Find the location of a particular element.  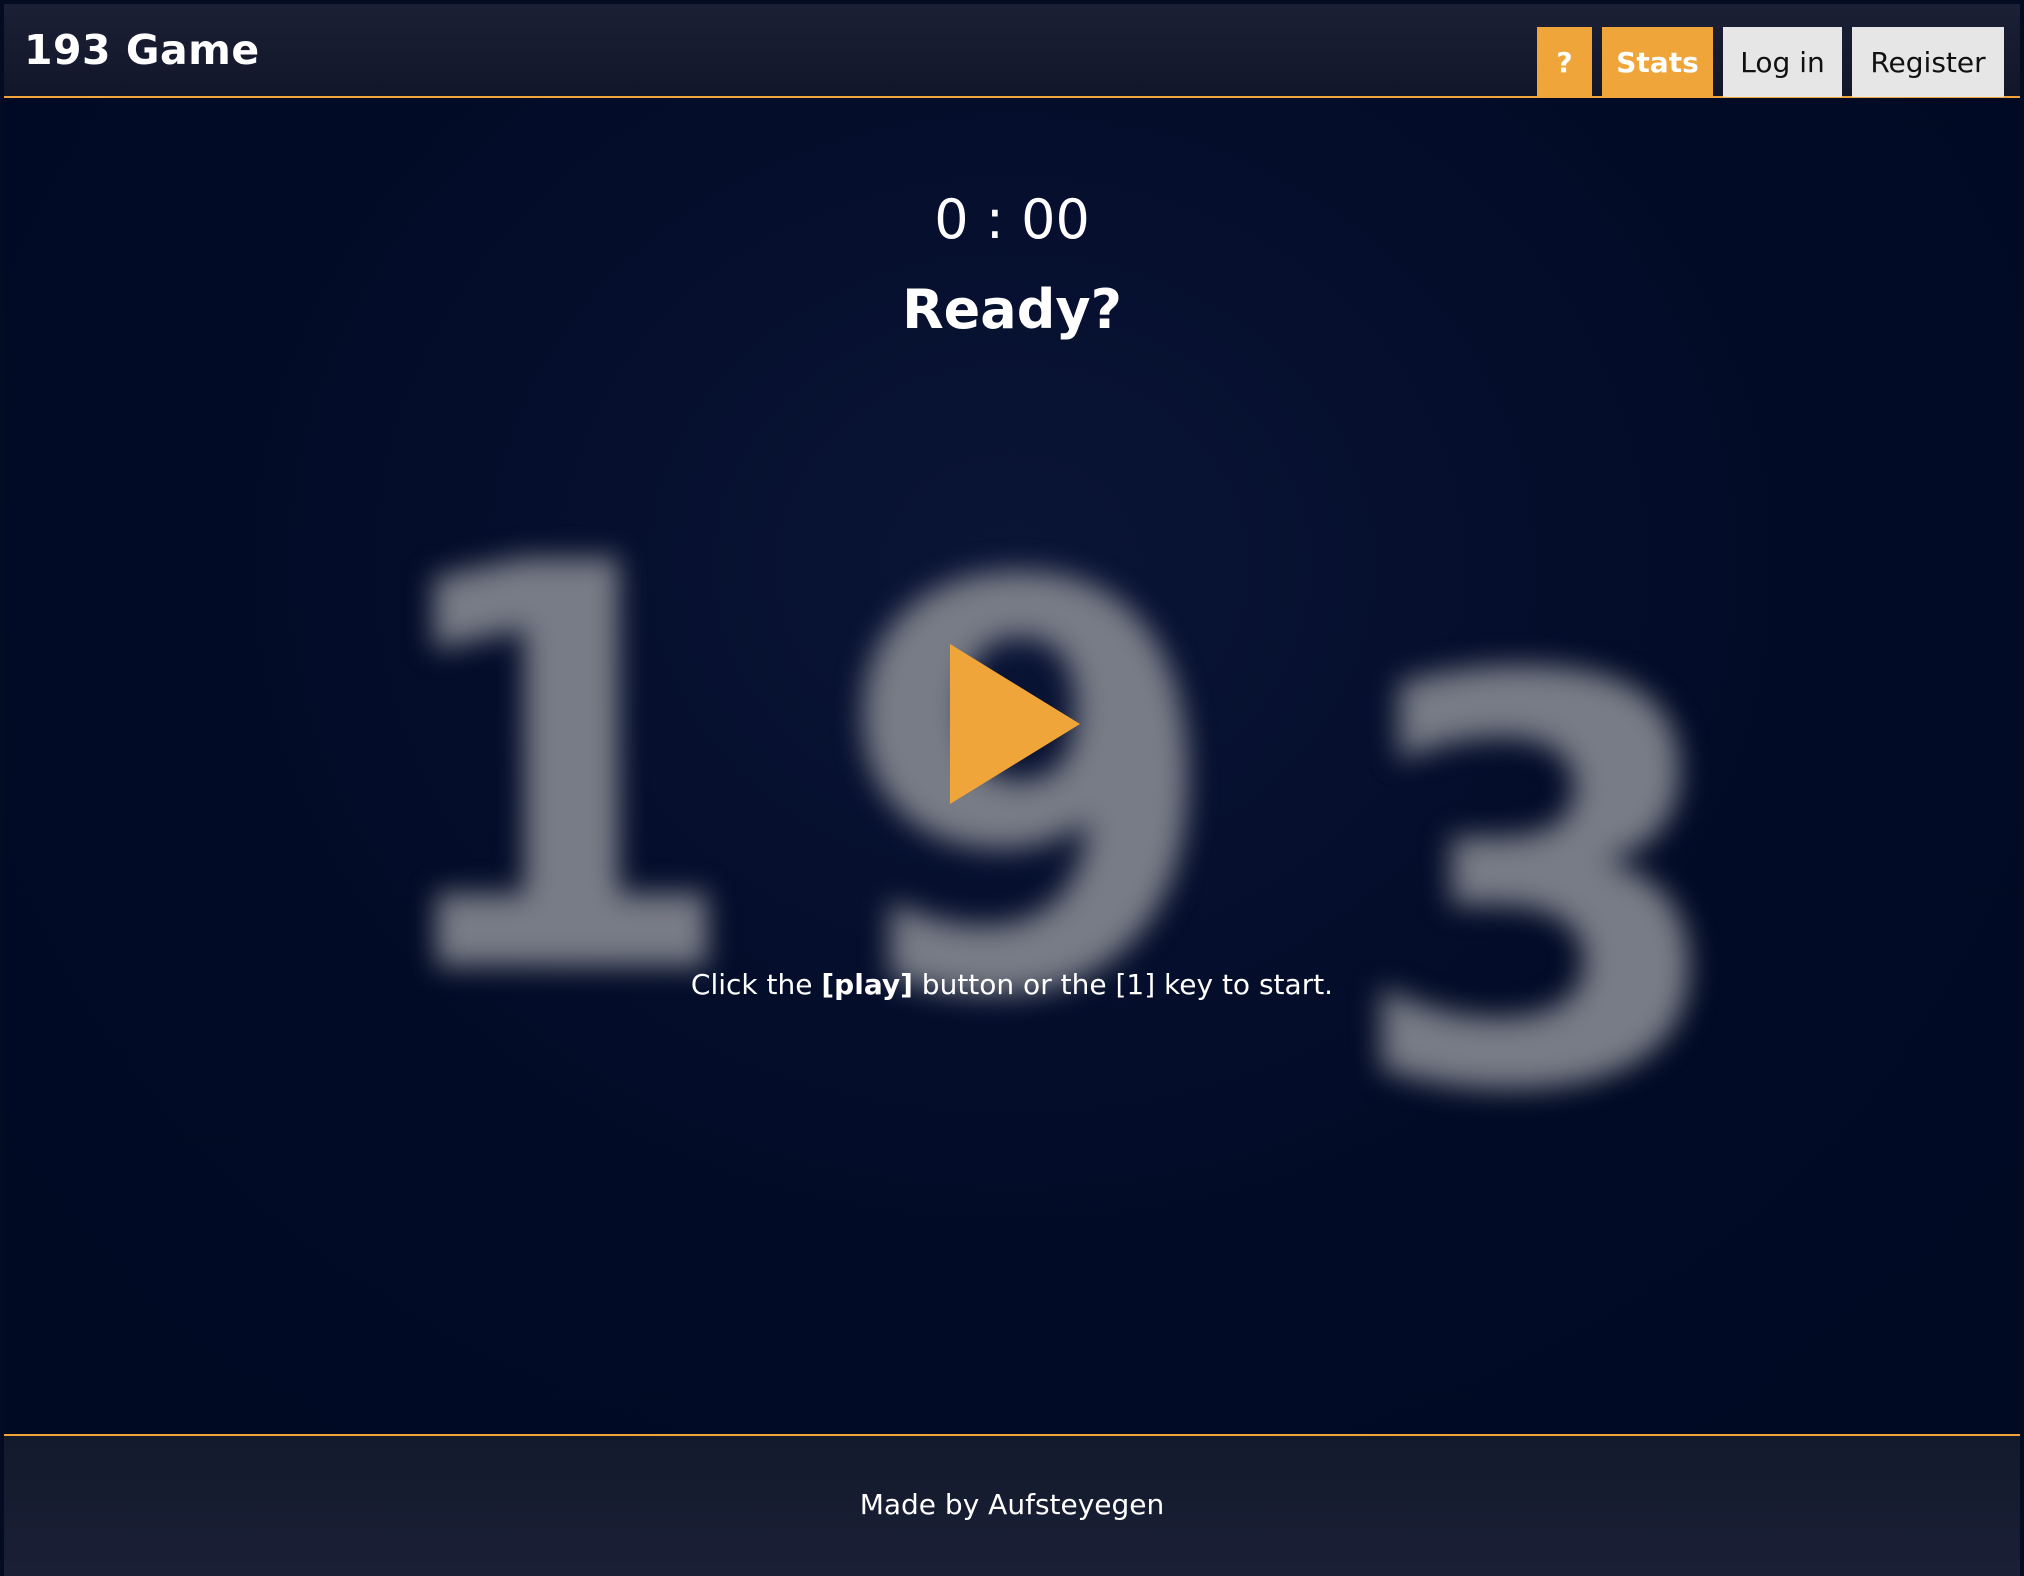

app-logo: 193 Game is located at coordinates (142, 50).